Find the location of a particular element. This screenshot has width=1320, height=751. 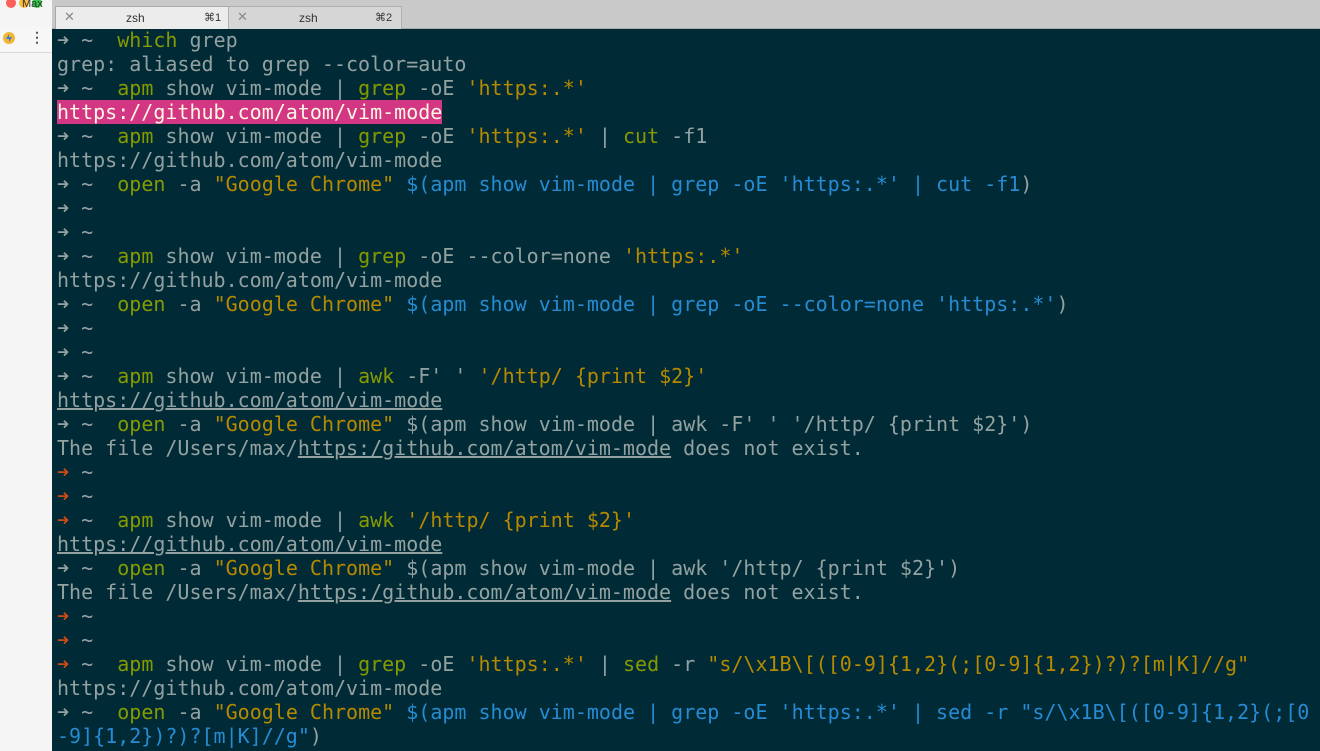

background-browser-window: Max ⋮ is located at coordinates (26, 375).